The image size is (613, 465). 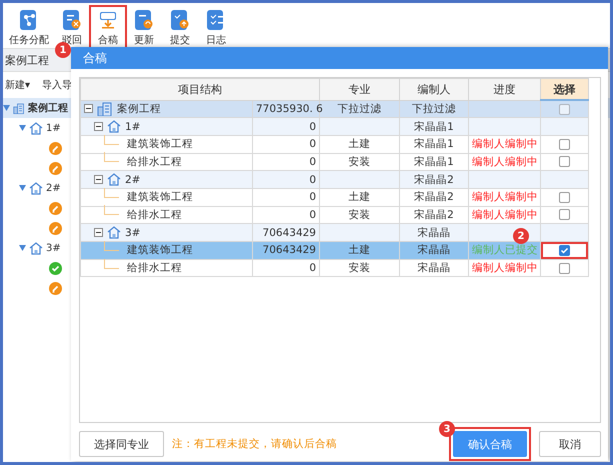 What do you see at coordinates (132, 126) in the screenshot?
I see `table-cell: 1#` at bounding box center [132, 126].